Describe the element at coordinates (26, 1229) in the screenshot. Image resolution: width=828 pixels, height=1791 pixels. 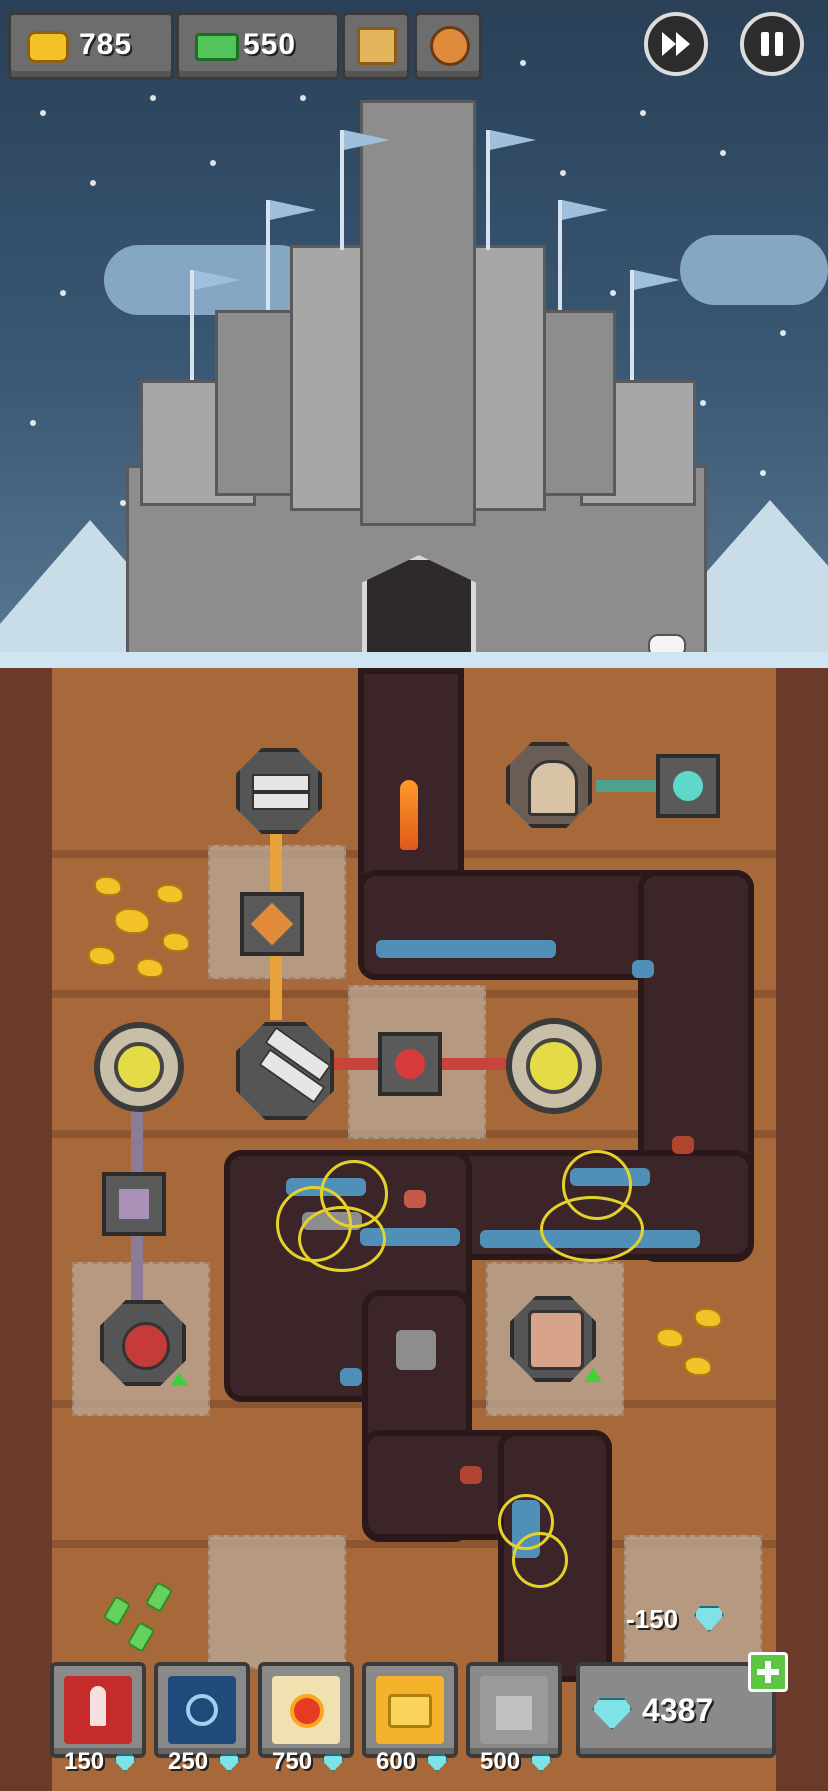
I see `left-wall` at that location.